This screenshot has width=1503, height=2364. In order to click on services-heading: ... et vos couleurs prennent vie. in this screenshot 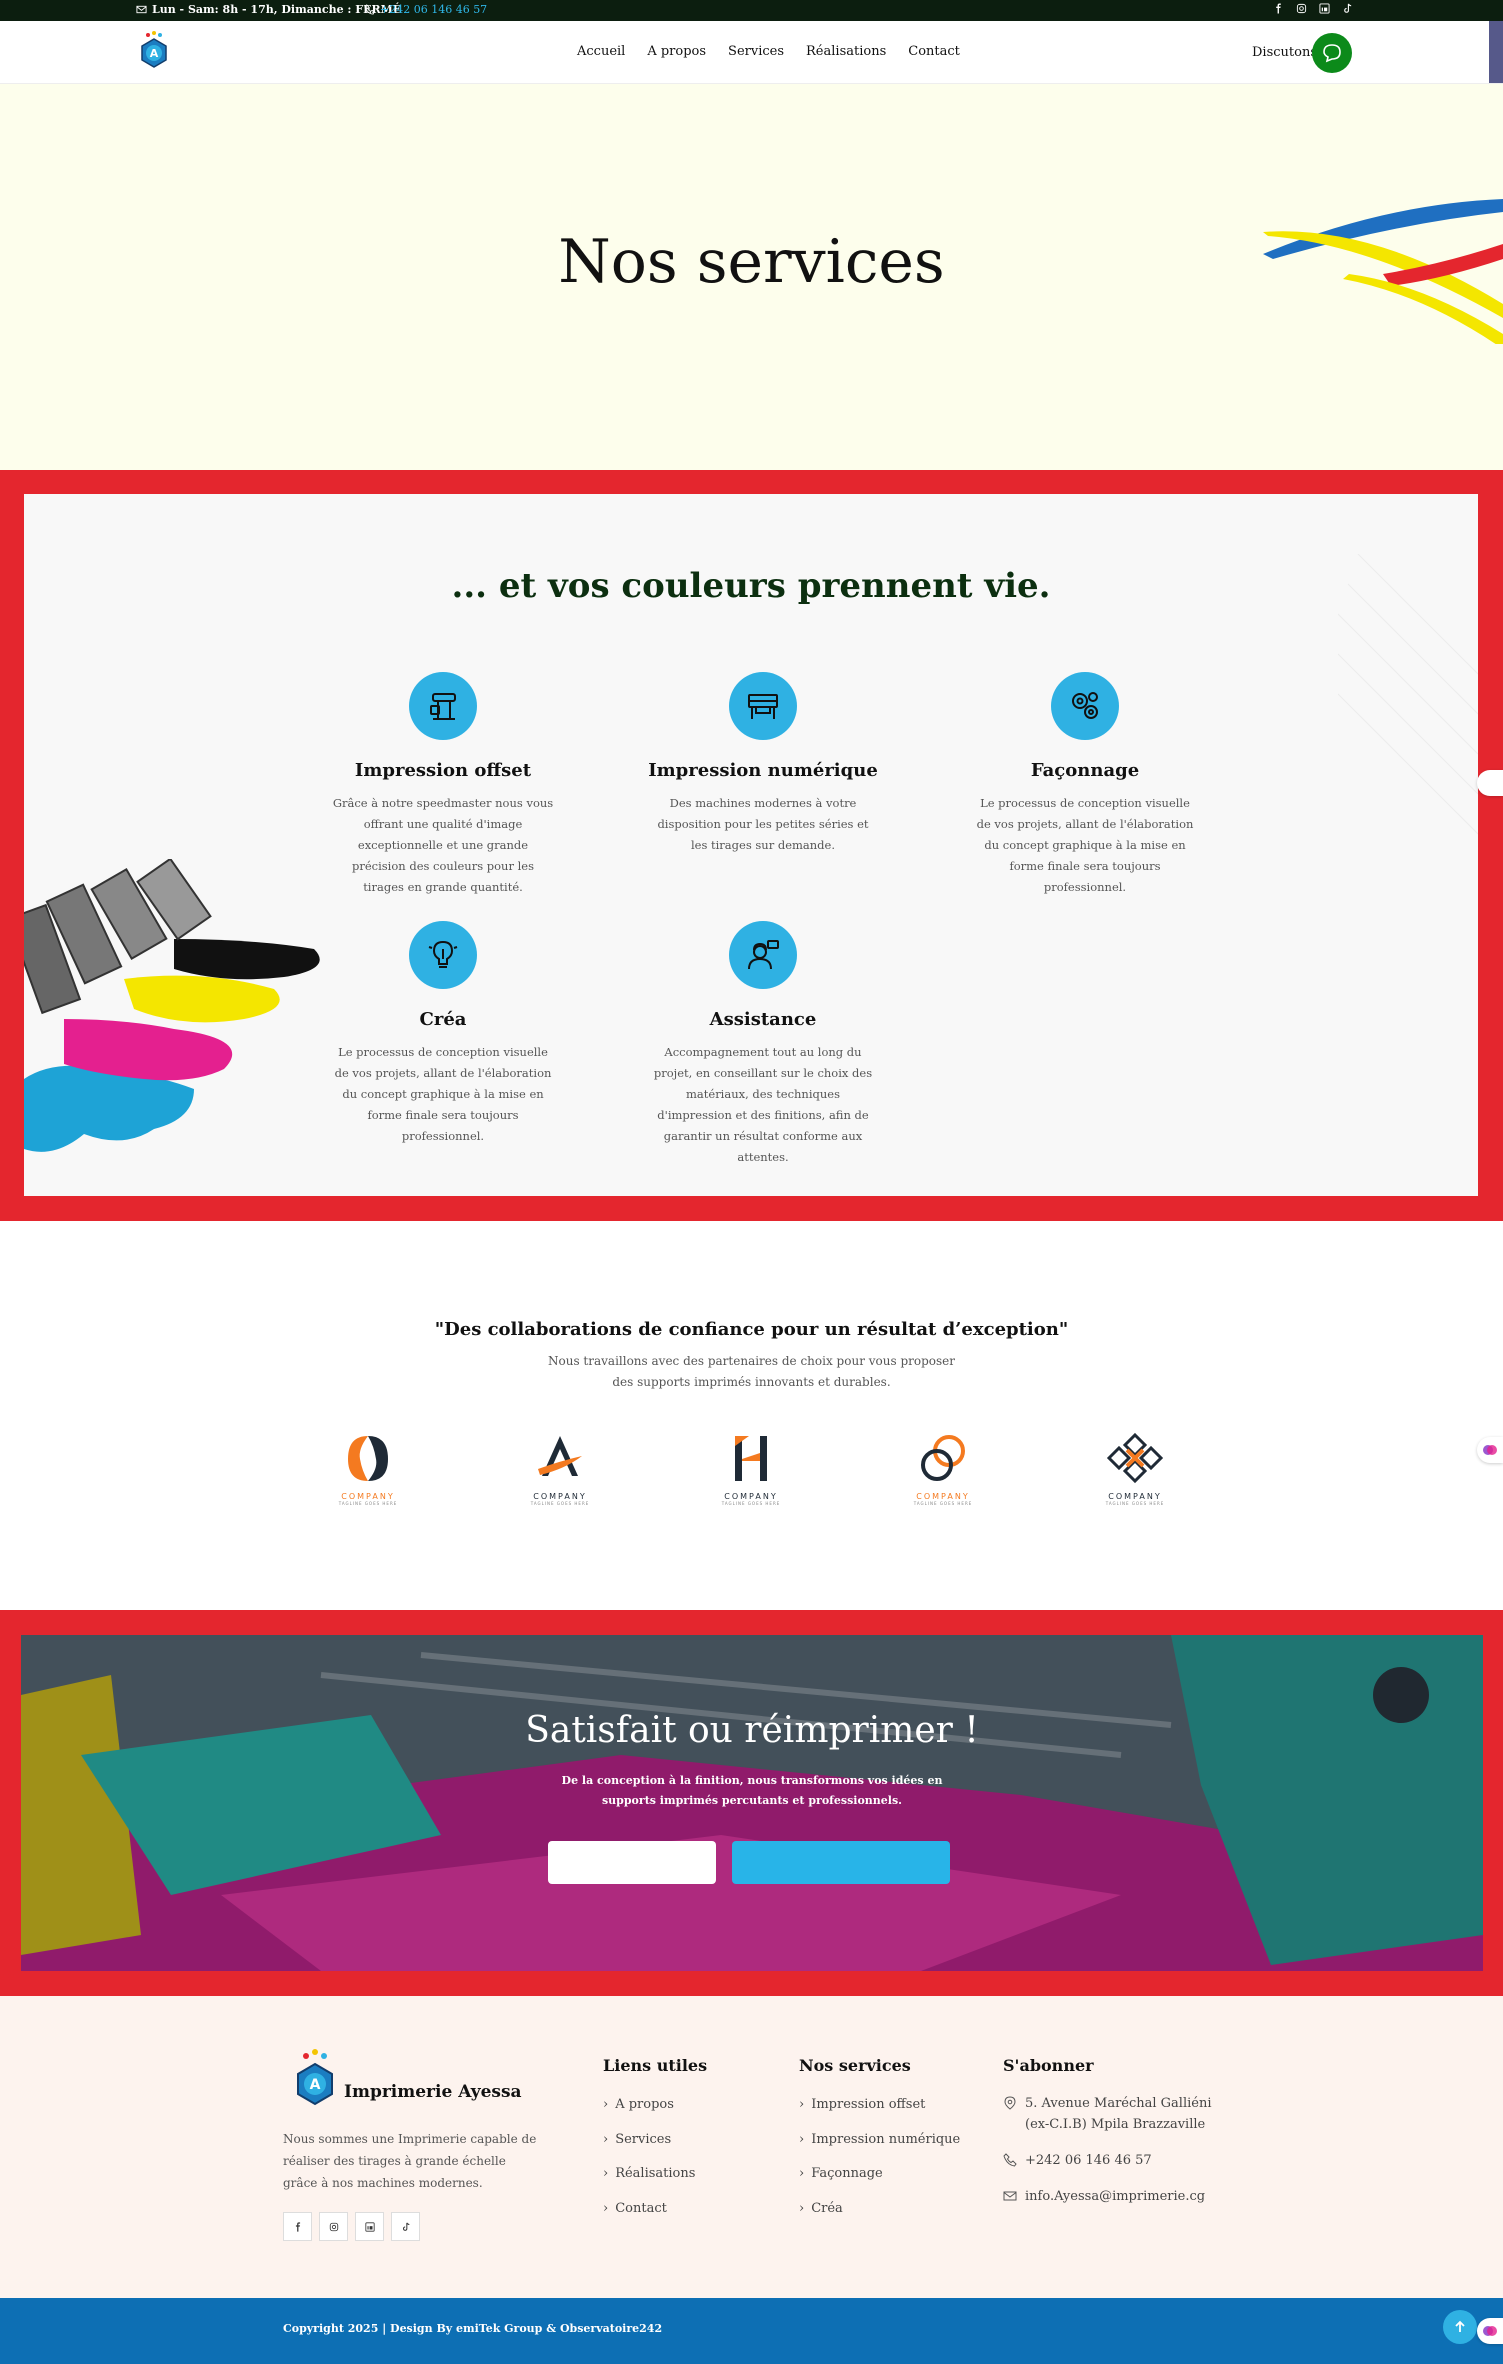, I will do `click(751, 586)`.